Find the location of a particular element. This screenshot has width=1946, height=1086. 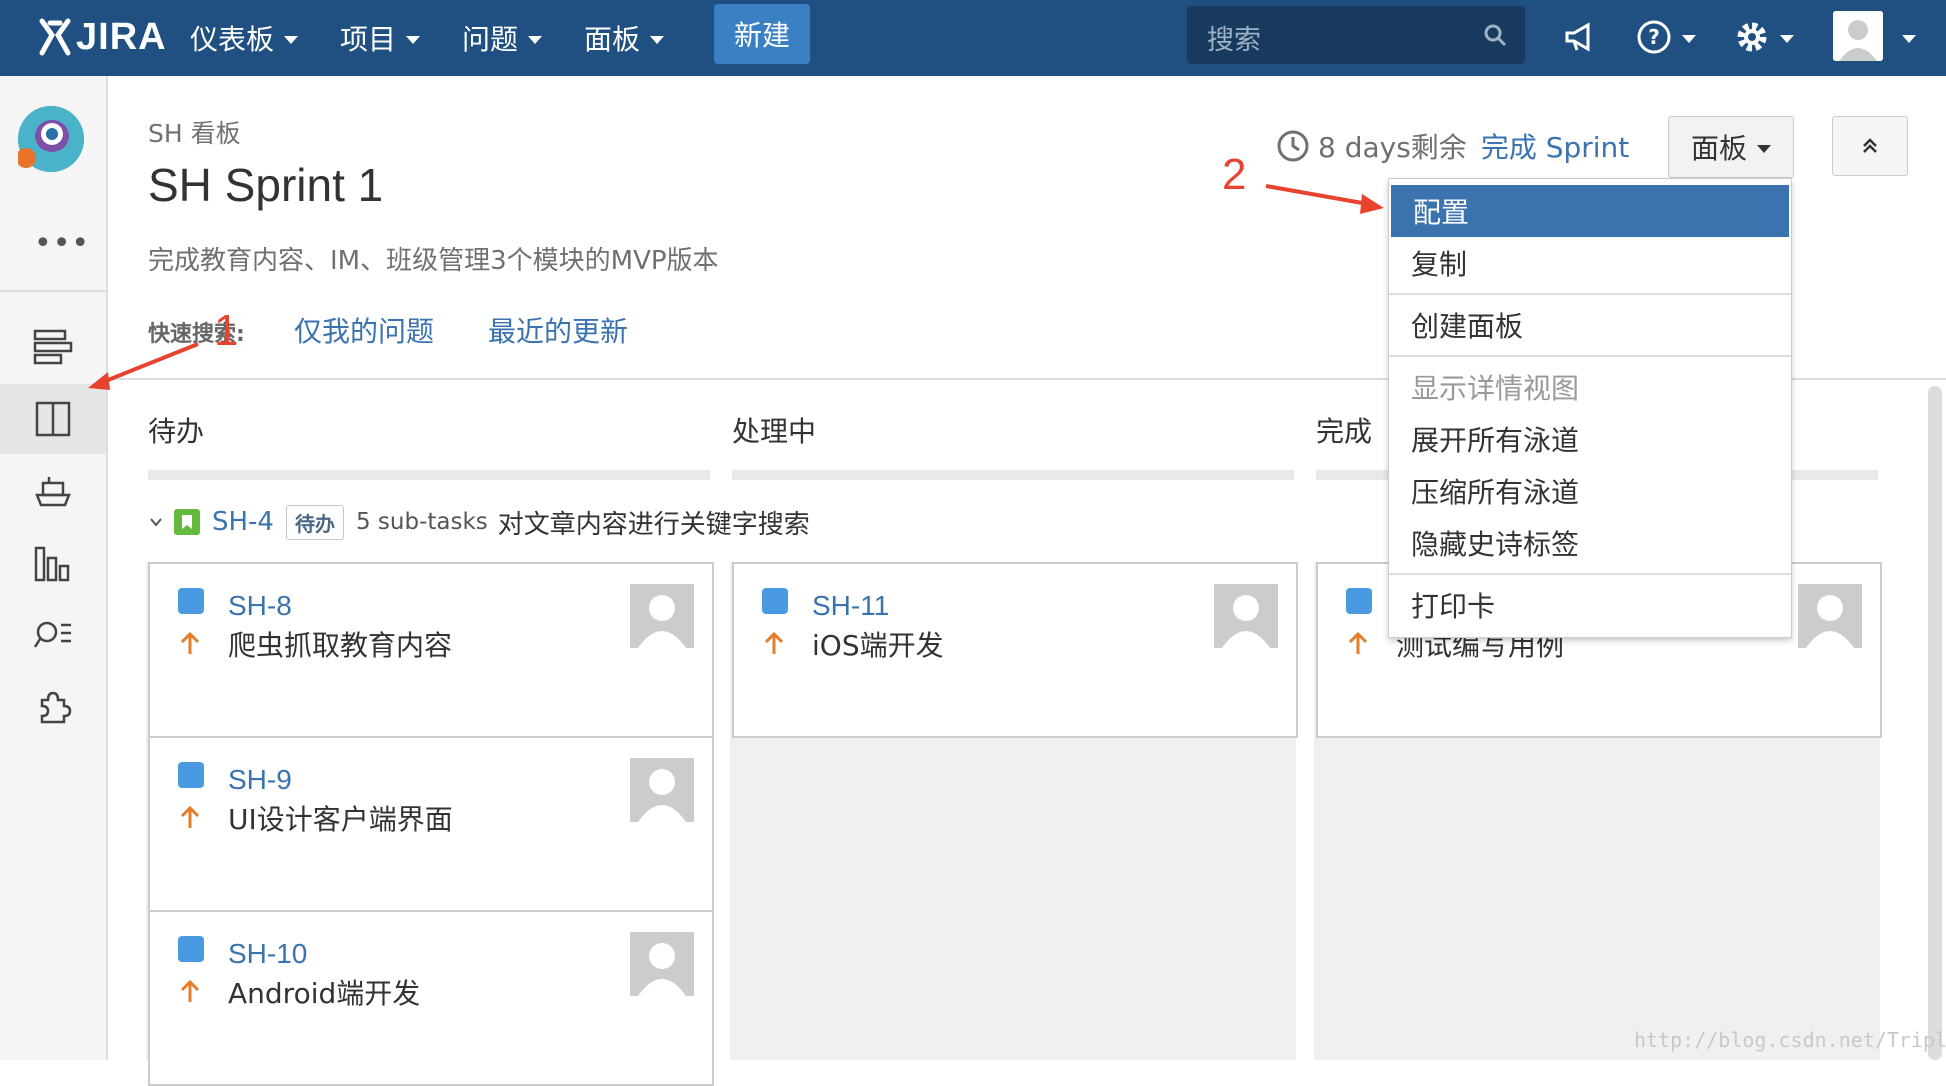

priority-major-icon is located at coordinates (1358, 642).